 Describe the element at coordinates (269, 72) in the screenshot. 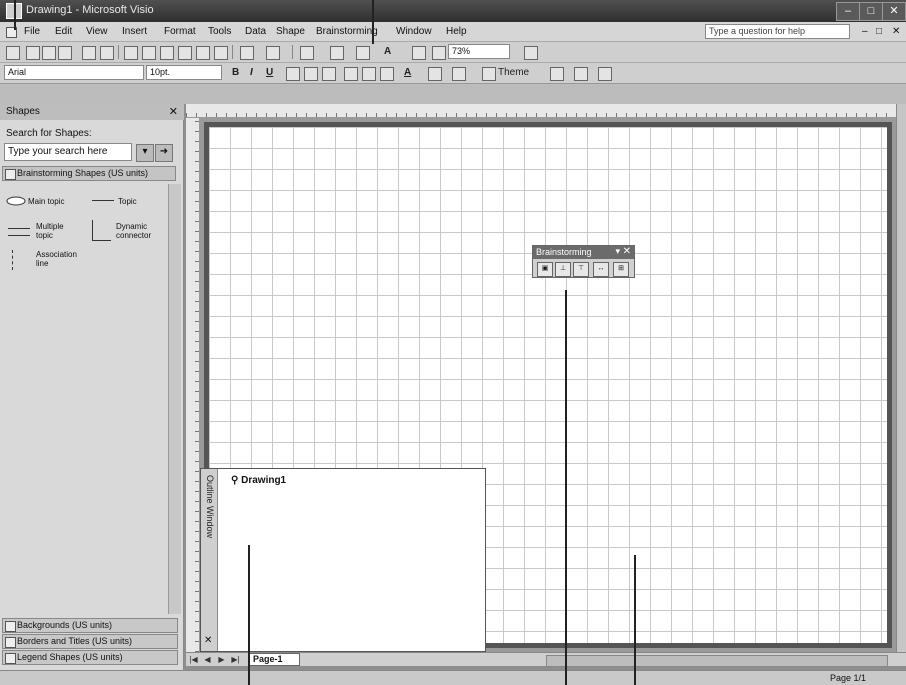

I see `underline-button: U` at that location.